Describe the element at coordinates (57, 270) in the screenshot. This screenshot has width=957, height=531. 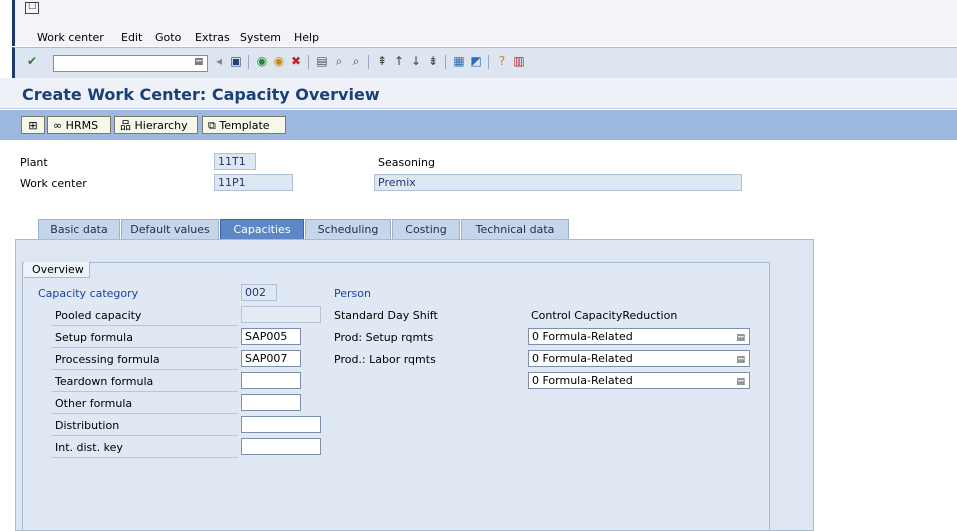
I see `overview-group-title: Overview` at that location.